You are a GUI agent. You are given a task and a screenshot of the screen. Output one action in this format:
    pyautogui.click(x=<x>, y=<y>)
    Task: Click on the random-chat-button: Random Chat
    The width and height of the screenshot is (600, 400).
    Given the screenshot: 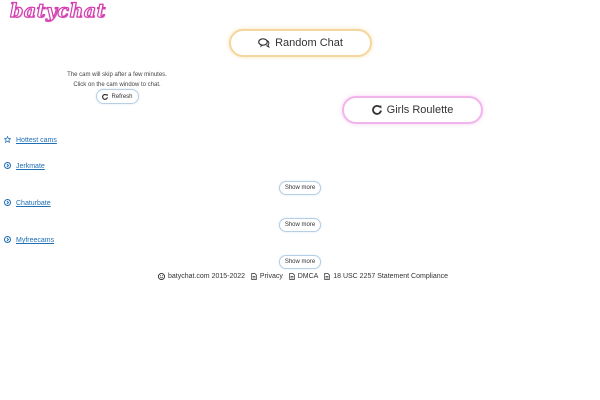 What is the action you would take?
    pyautogui.click(x=300, y=43)
    